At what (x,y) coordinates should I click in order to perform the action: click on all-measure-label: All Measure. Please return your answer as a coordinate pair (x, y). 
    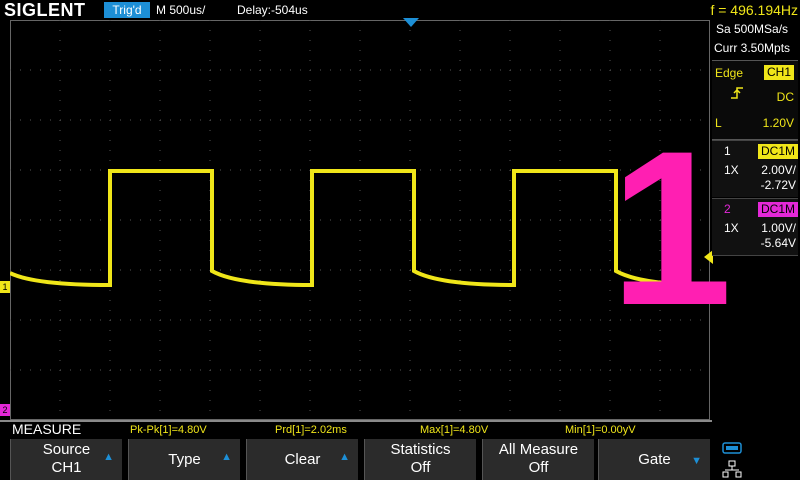
    Looking at the image, I should click on (538, 449).